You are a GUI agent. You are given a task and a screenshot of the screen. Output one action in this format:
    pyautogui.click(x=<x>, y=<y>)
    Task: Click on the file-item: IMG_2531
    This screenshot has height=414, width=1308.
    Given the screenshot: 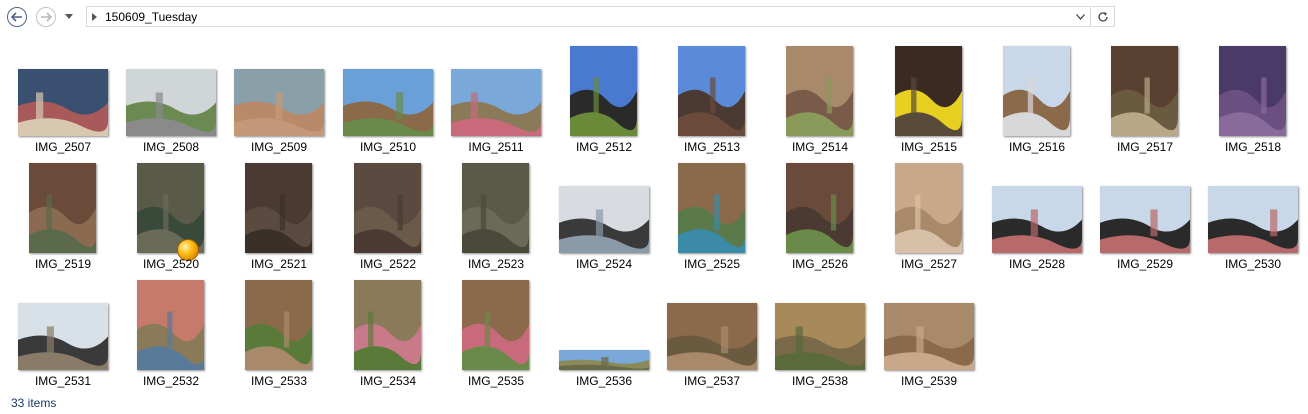 What is the action you would take?
    pyautogui.click(x=63, y=331)
    